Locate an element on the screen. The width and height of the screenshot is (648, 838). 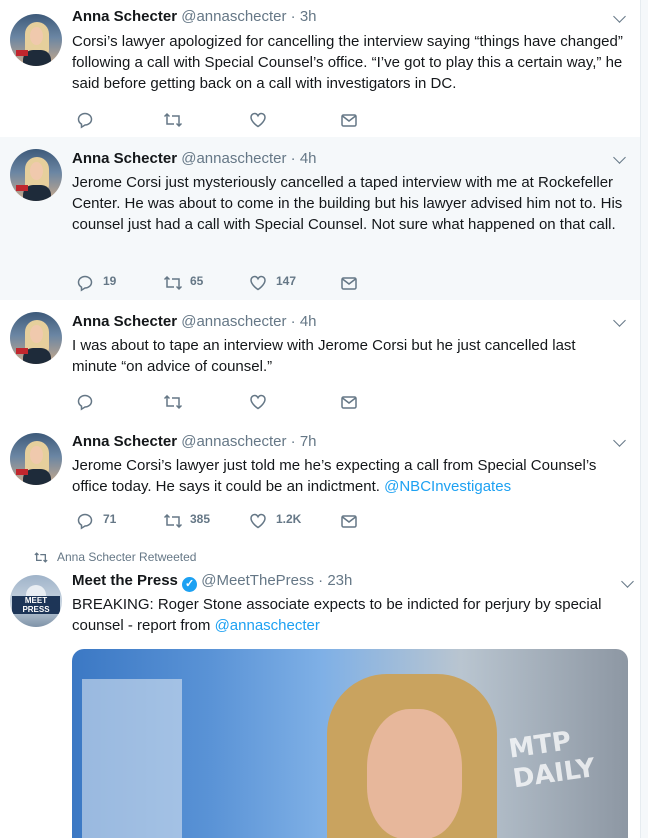
reply-button: 71 is located at coordinates (106, 521).